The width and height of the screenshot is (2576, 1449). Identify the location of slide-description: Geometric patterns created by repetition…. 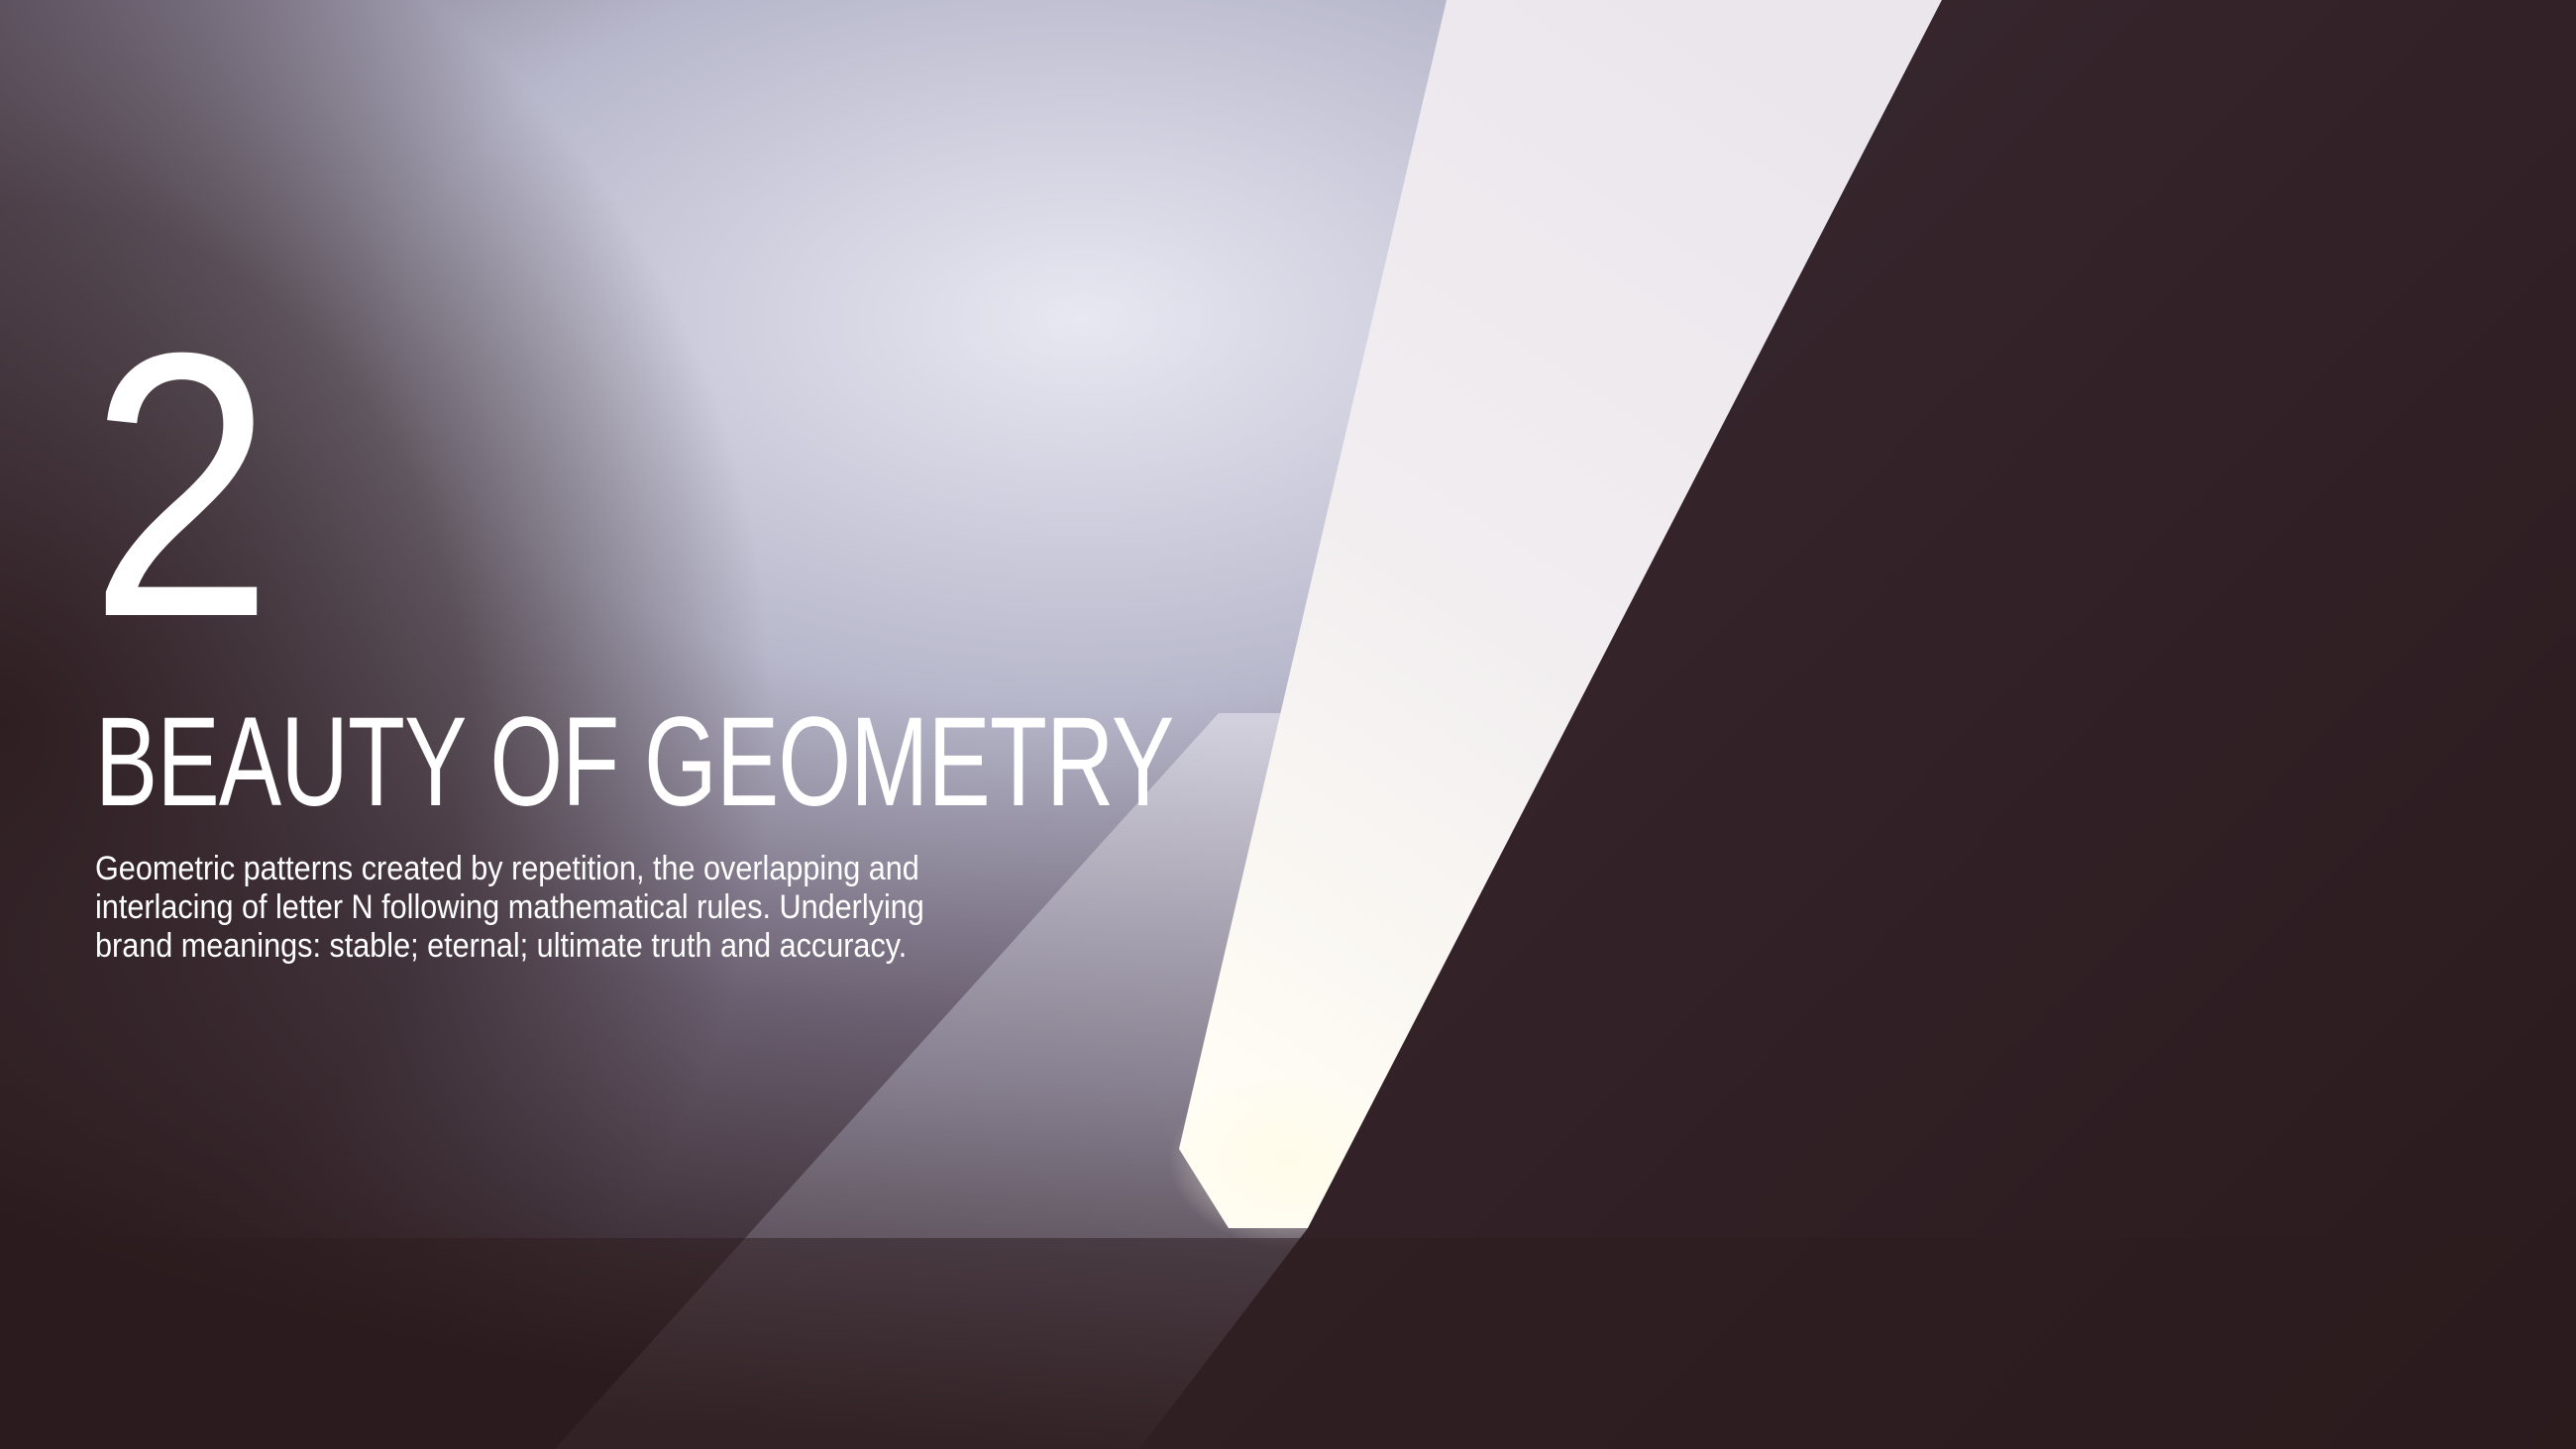
(509, 907).